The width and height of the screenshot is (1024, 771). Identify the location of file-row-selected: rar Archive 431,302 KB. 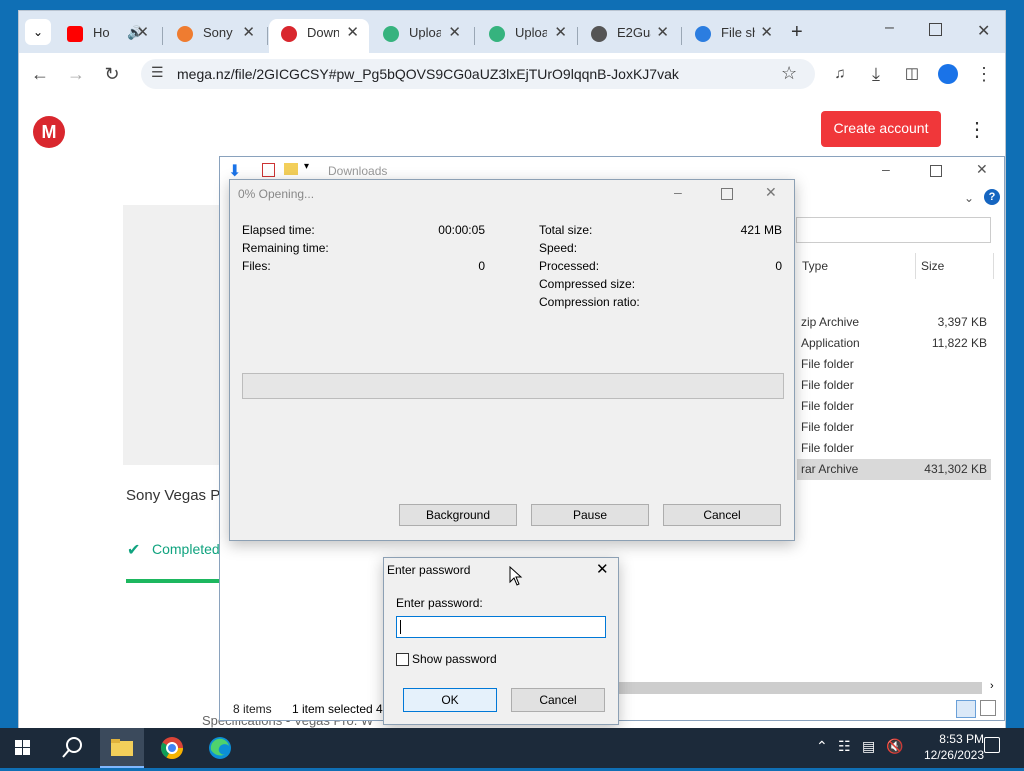
(894, 469).